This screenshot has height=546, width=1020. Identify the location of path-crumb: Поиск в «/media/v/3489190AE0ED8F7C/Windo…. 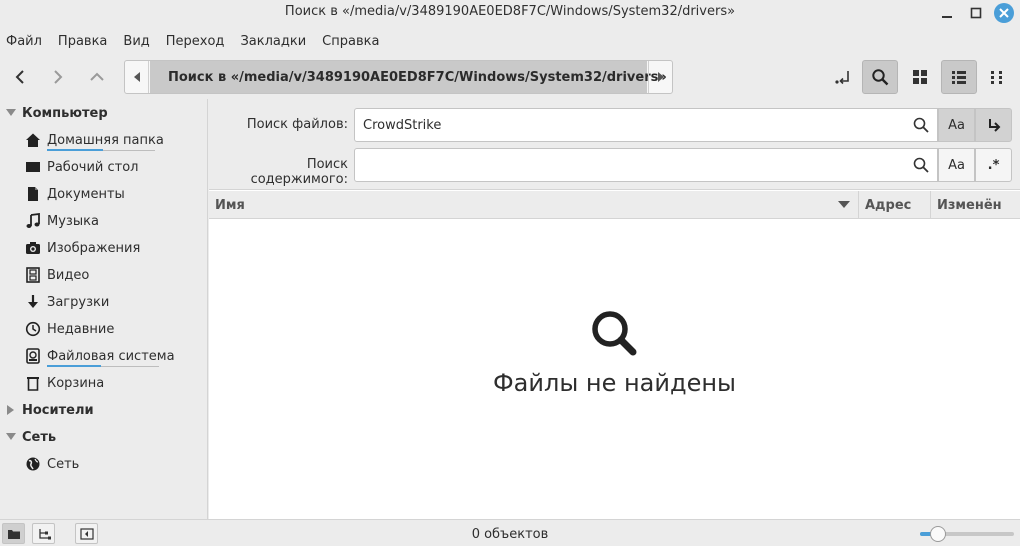
(408, 77).